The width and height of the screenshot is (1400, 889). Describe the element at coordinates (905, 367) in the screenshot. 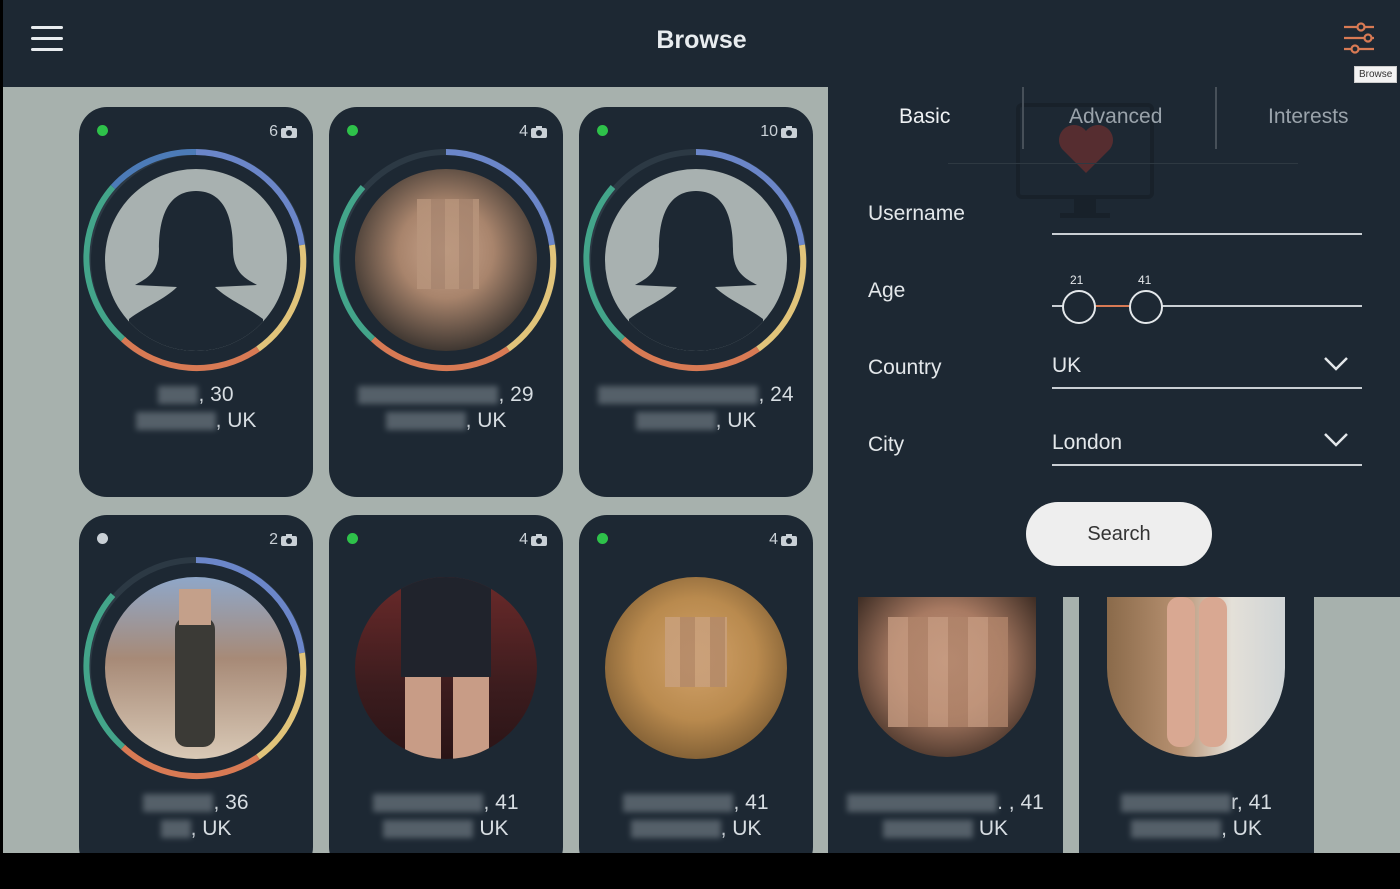

I see `country-label: Country` at that location.